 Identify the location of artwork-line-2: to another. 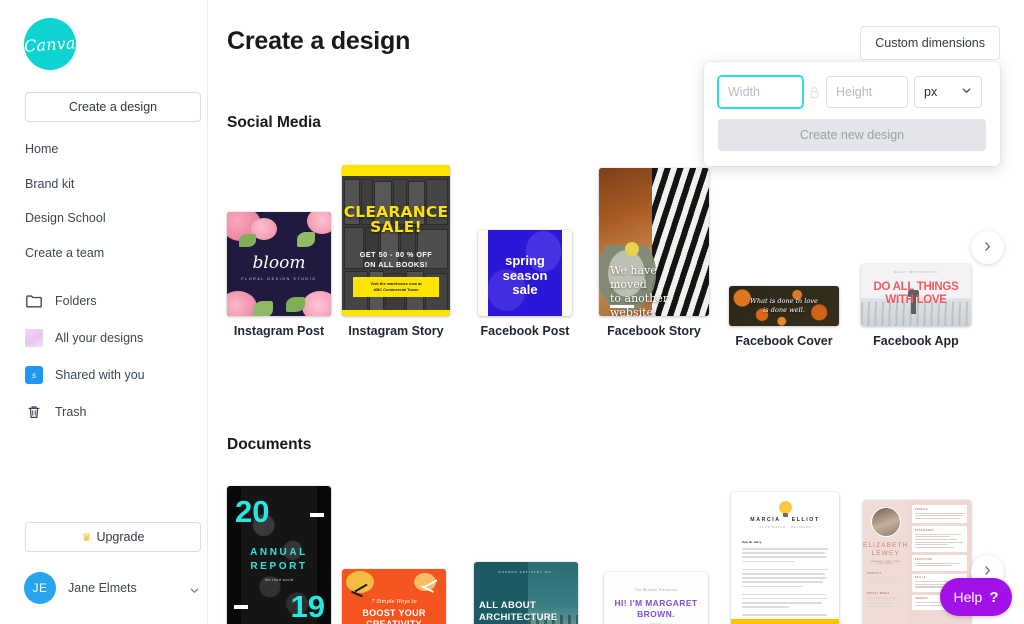
(639, 298).